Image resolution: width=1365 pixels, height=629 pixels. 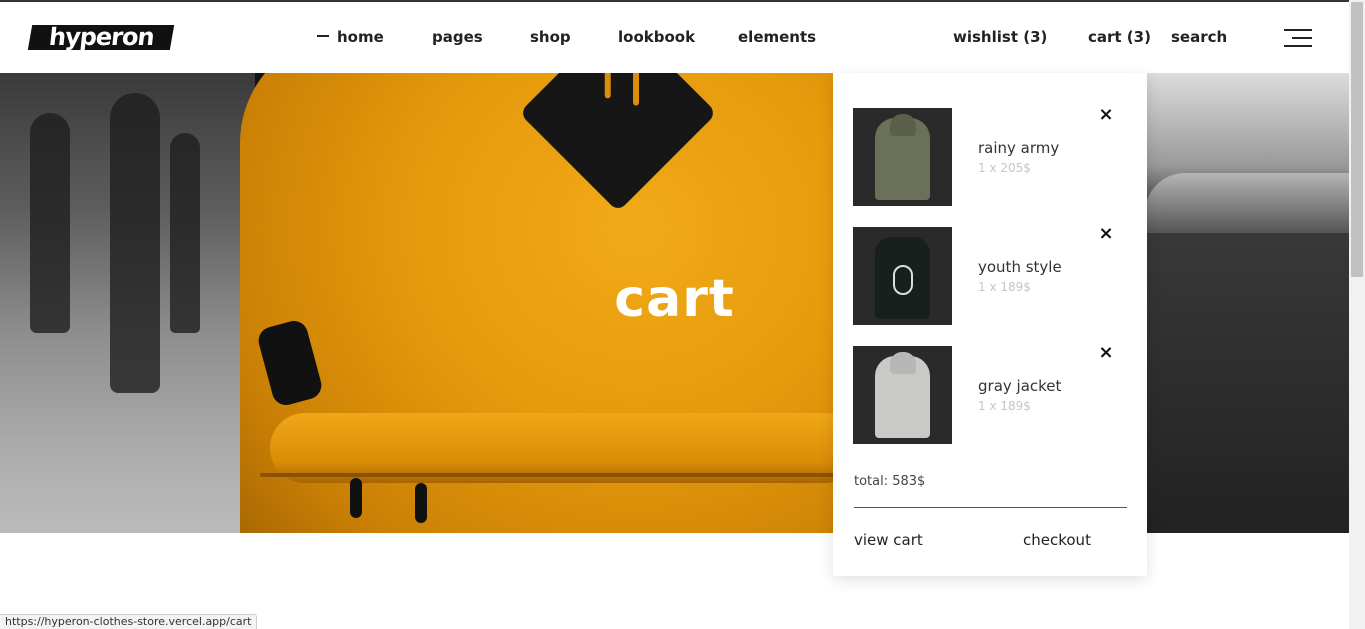 What do you see at coordinates (1020, 267) in the screenshot?
I see `product-name: youth style` at bounding box center [1020, 267].